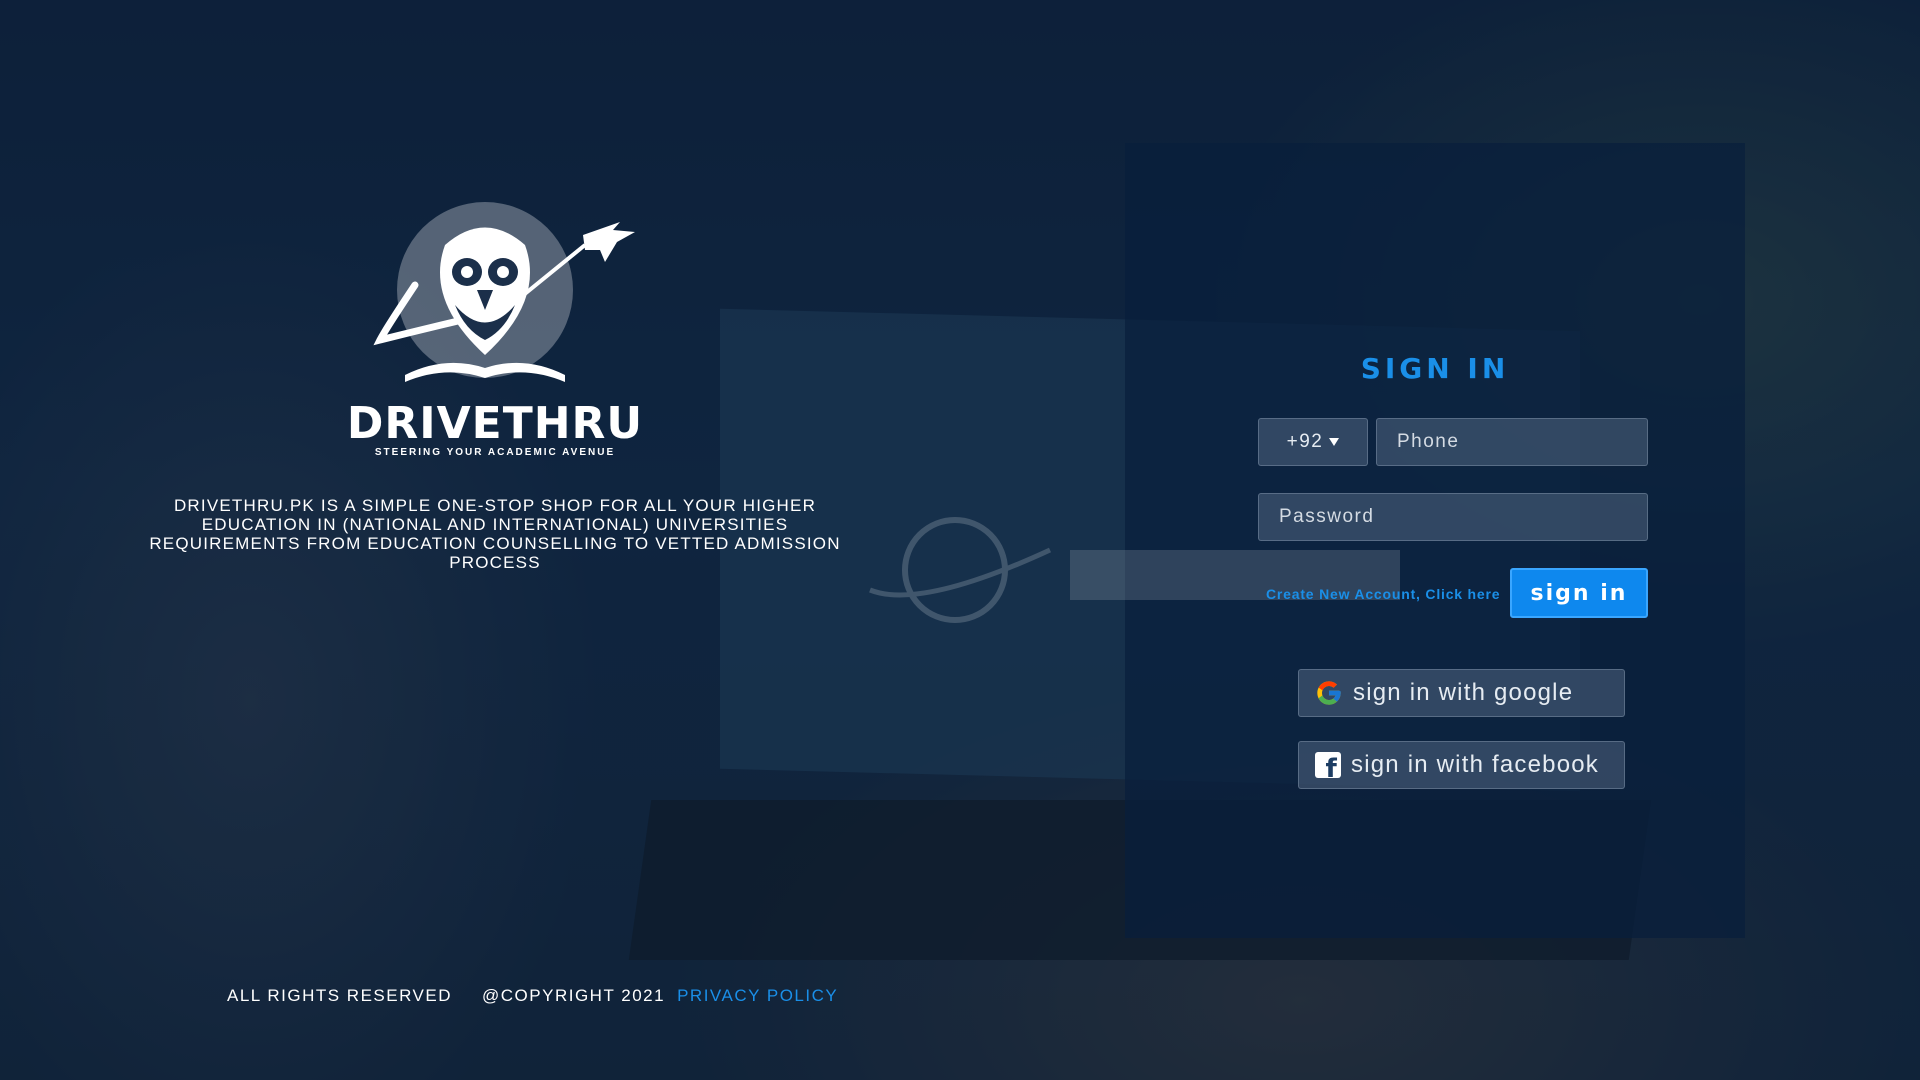  What do you see at coordinates (340, 995) in the screenshot?
I see `footer-rights: ALL RIGHTS RESERVED` at bounding box center [340, 995].